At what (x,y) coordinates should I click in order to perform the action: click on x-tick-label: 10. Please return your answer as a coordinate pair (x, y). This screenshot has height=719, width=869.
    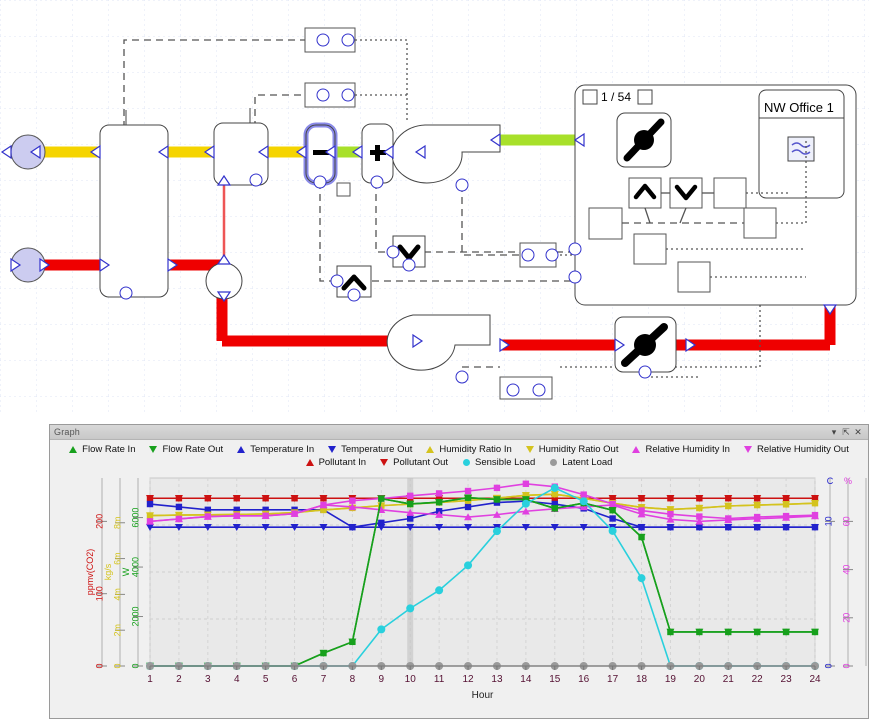
    Looking at the image, I should click on (411, 679).